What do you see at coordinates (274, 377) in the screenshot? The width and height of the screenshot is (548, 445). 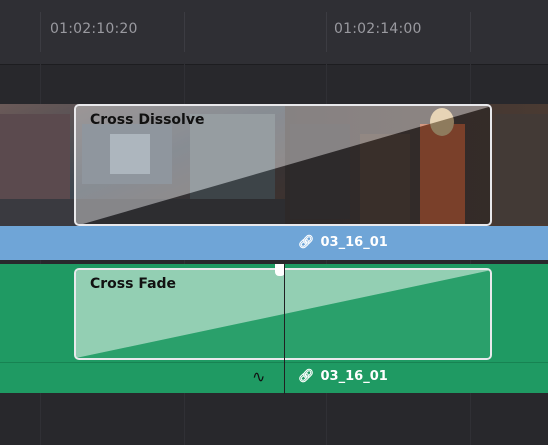 I see `audio-clip-bar: ∿ 🔗︎ 03_16_01` at bounding box center [274, 377].